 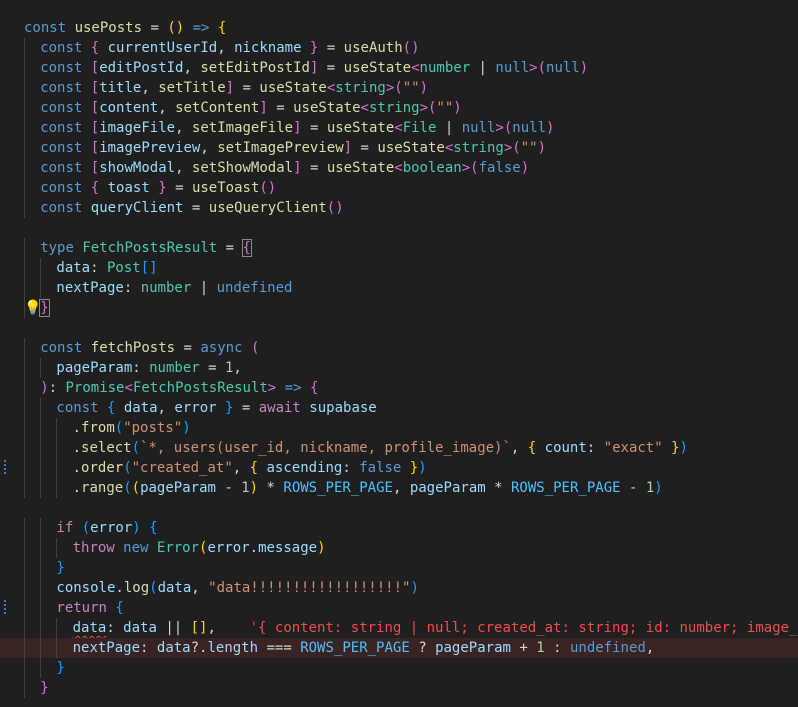 I want to click on lightbulb-icon: 💡, so click(x=32, y=308).